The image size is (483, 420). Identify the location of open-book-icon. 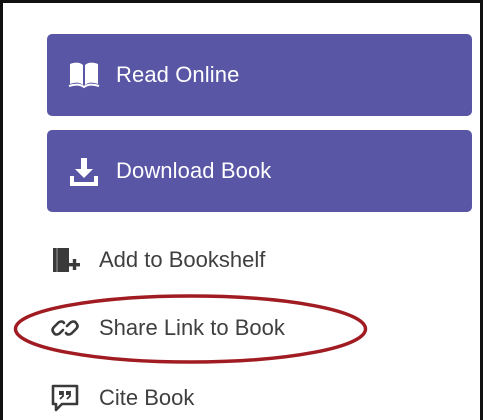
(84, 75).